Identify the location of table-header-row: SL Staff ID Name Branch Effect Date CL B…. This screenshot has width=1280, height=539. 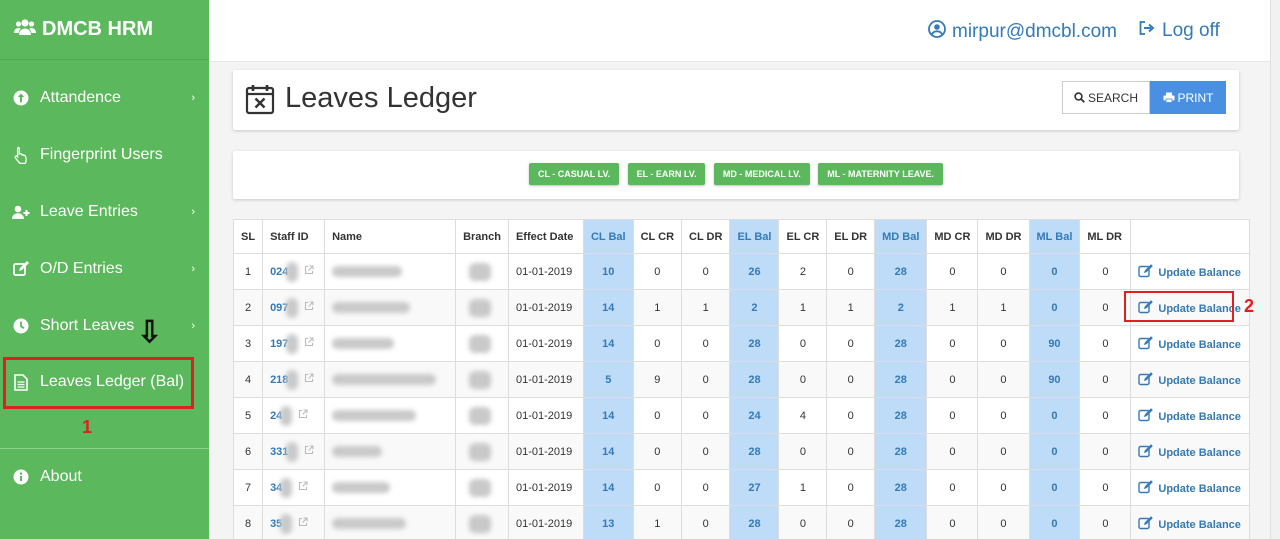
(741, 236).